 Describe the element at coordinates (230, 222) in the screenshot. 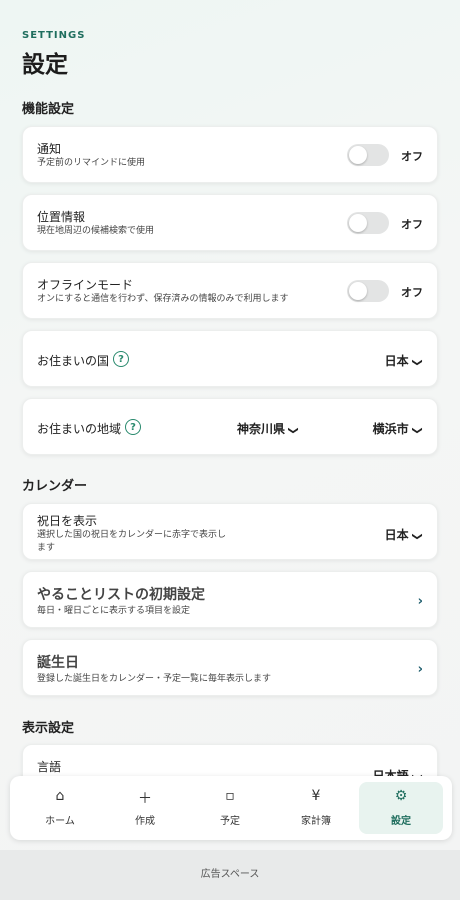

I see `location-row: 位置情報 現在地周辺の候補検索で使用 オフ` at that location.